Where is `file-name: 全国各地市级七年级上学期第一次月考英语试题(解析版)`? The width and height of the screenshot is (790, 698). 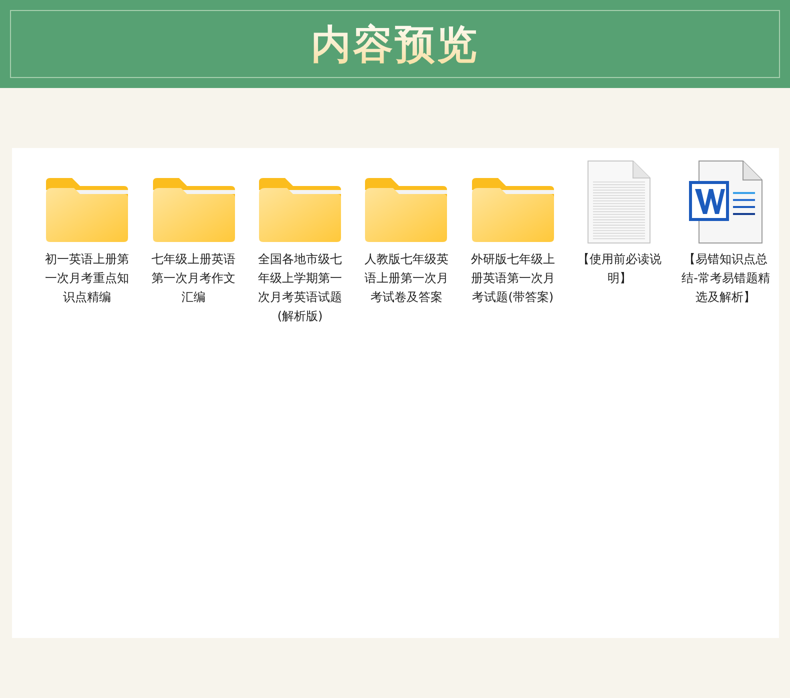
file-name: 全国各地市级七年级上学期第一次月考英语试题(解析版) is located at coordinates (300, 288).